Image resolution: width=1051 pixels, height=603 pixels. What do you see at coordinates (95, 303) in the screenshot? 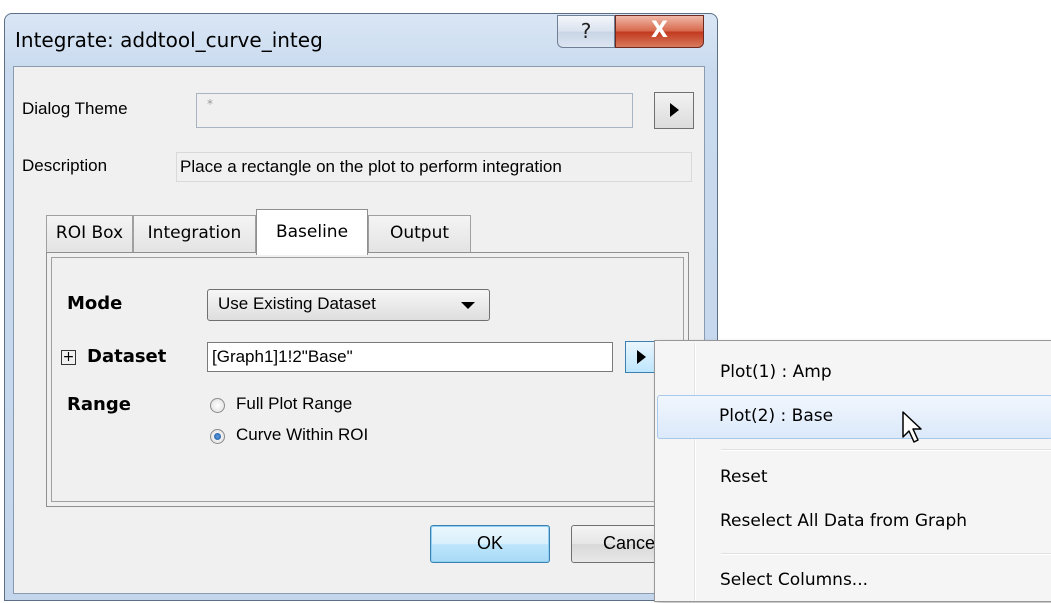
I see `mode-label: Mode` at bounding box center [95, 303].